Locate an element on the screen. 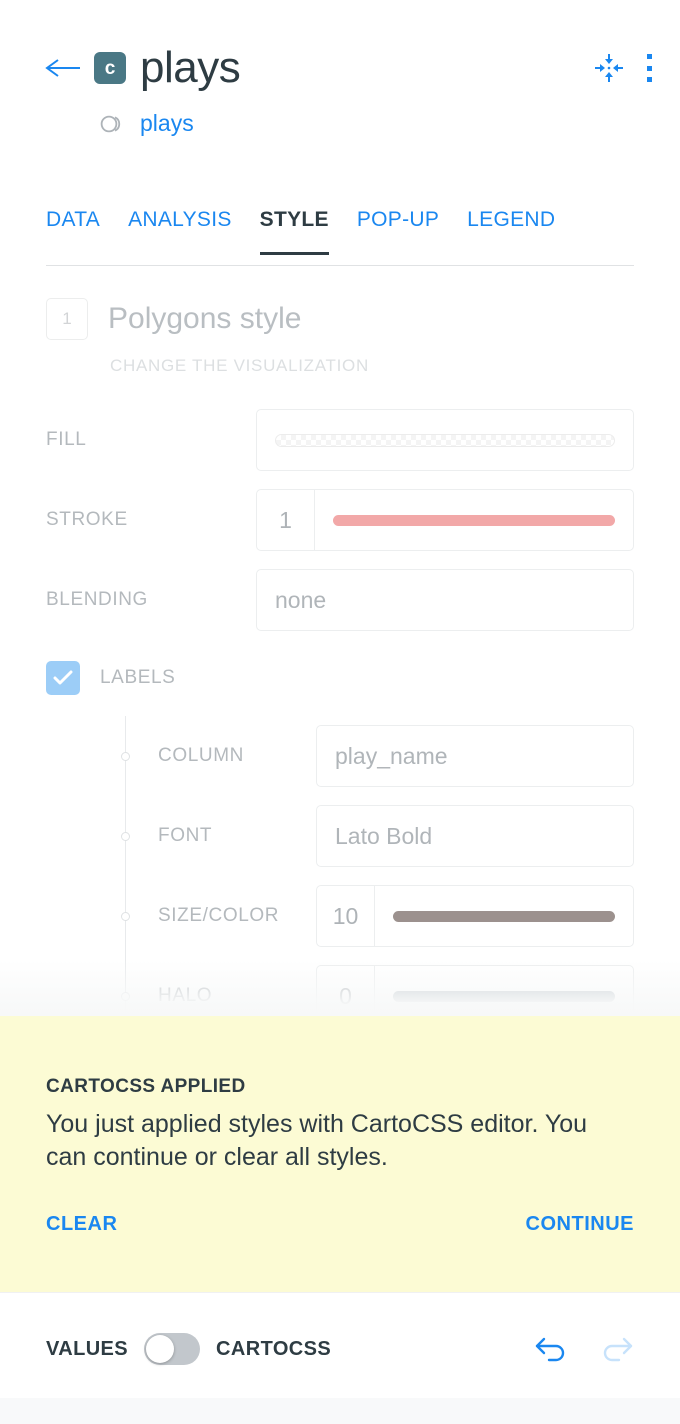  size-color-label: SIZE/COLOR is located at coordinates (219, 915).